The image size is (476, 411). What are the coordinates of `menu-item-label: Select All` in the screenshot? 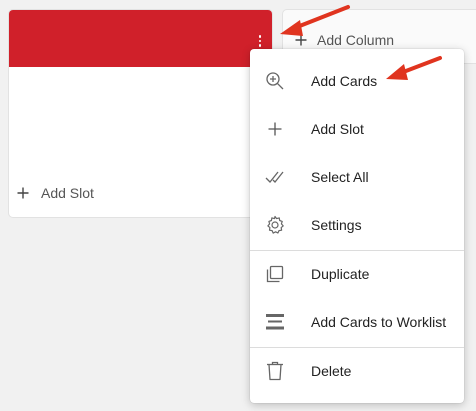 It's located at (340, 177).